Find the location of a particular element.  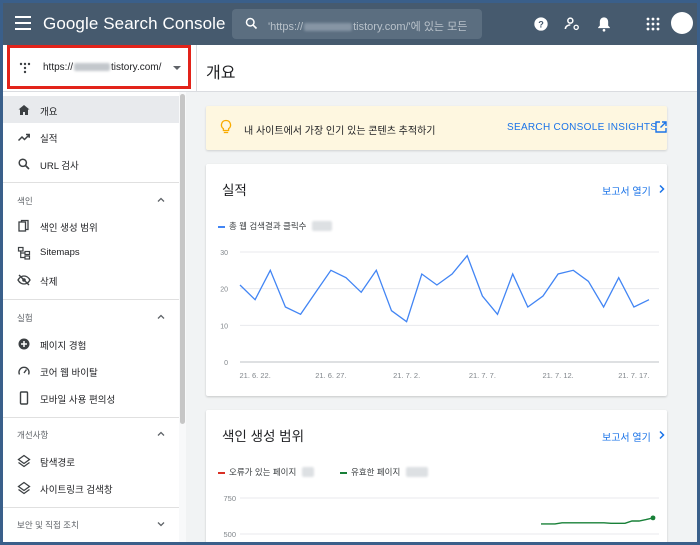

x-tick-label: 21. 6. 22. is located at coordinates (255, 375).